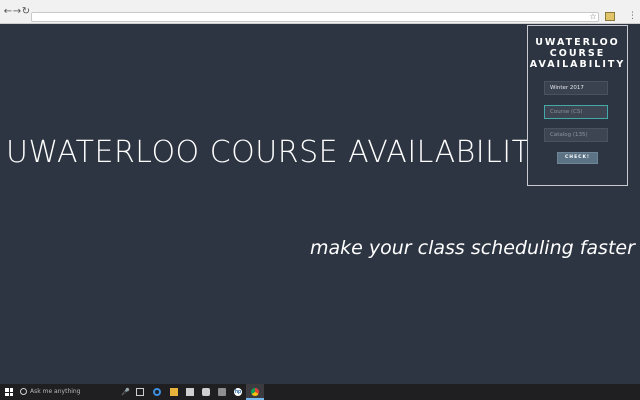 The width and height of the screenshot is (640, 400). I want to click on microphone-icon: 🎤, so click(125, 392).